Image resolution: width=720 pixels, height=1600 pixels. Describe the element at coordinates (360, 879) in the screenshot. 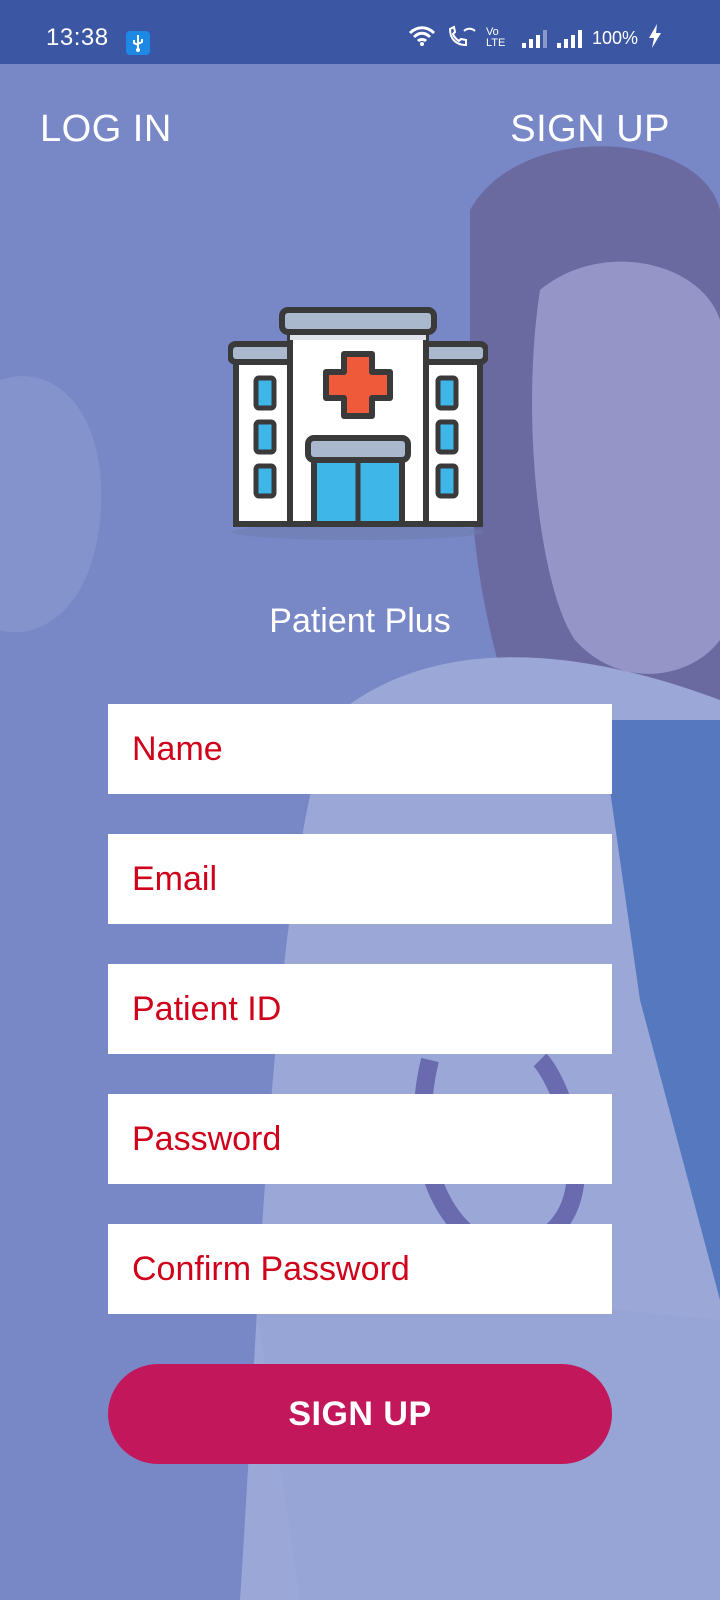

I see `email-input` at that location.